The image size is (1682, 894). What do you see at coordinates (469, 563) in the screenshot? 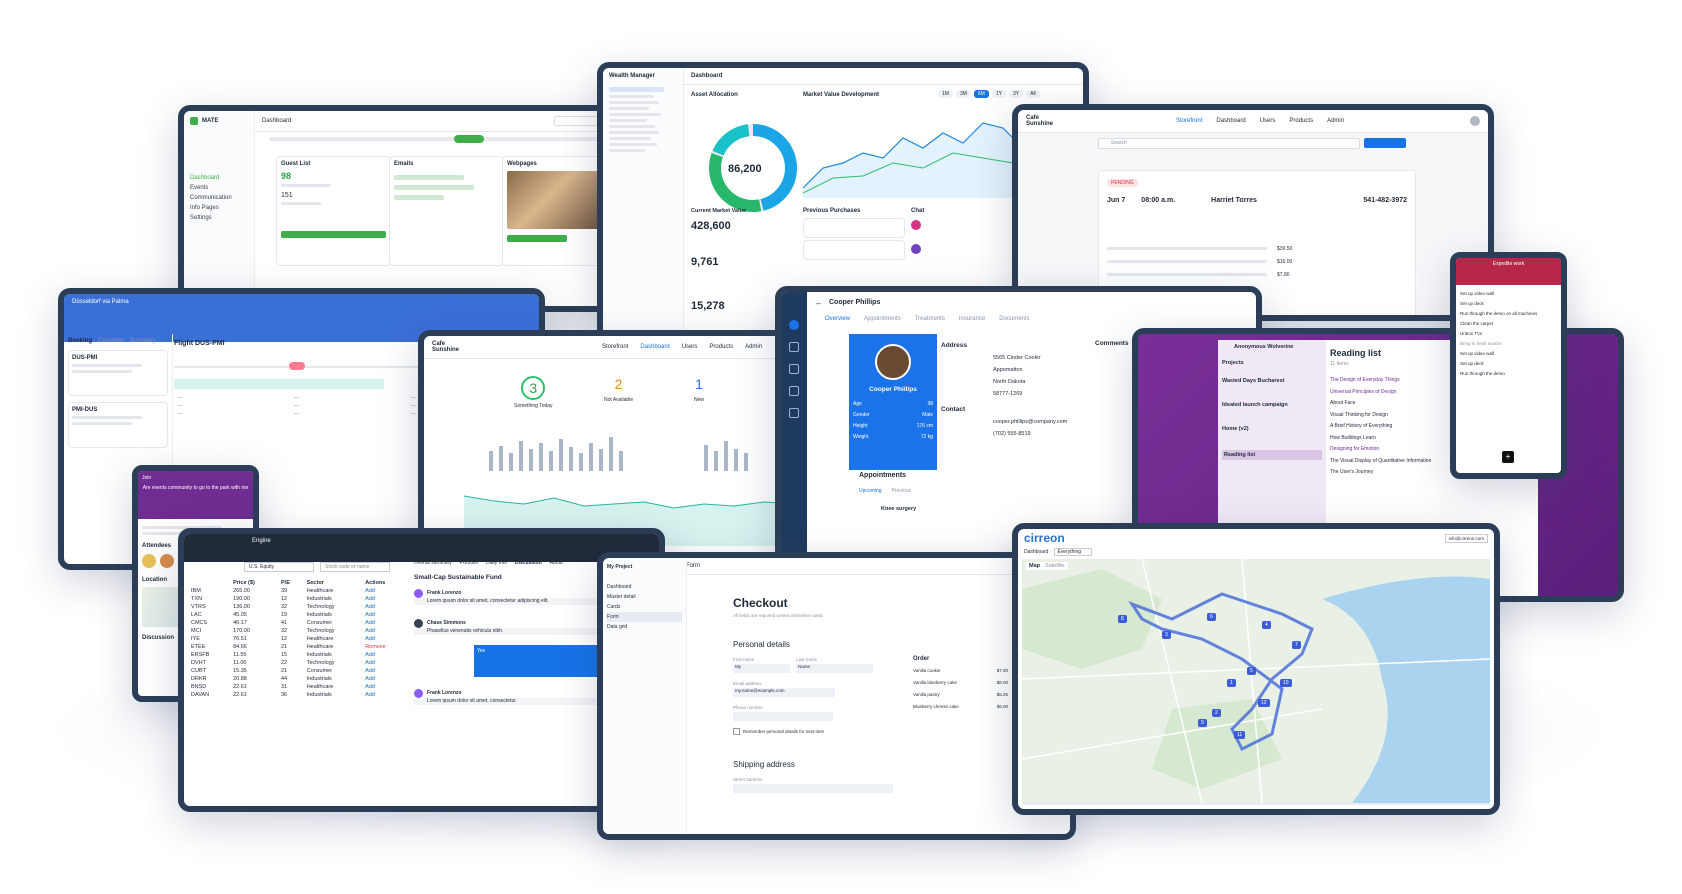
I see `trading-tab: Portfolio` at bounding box center [469, 563].